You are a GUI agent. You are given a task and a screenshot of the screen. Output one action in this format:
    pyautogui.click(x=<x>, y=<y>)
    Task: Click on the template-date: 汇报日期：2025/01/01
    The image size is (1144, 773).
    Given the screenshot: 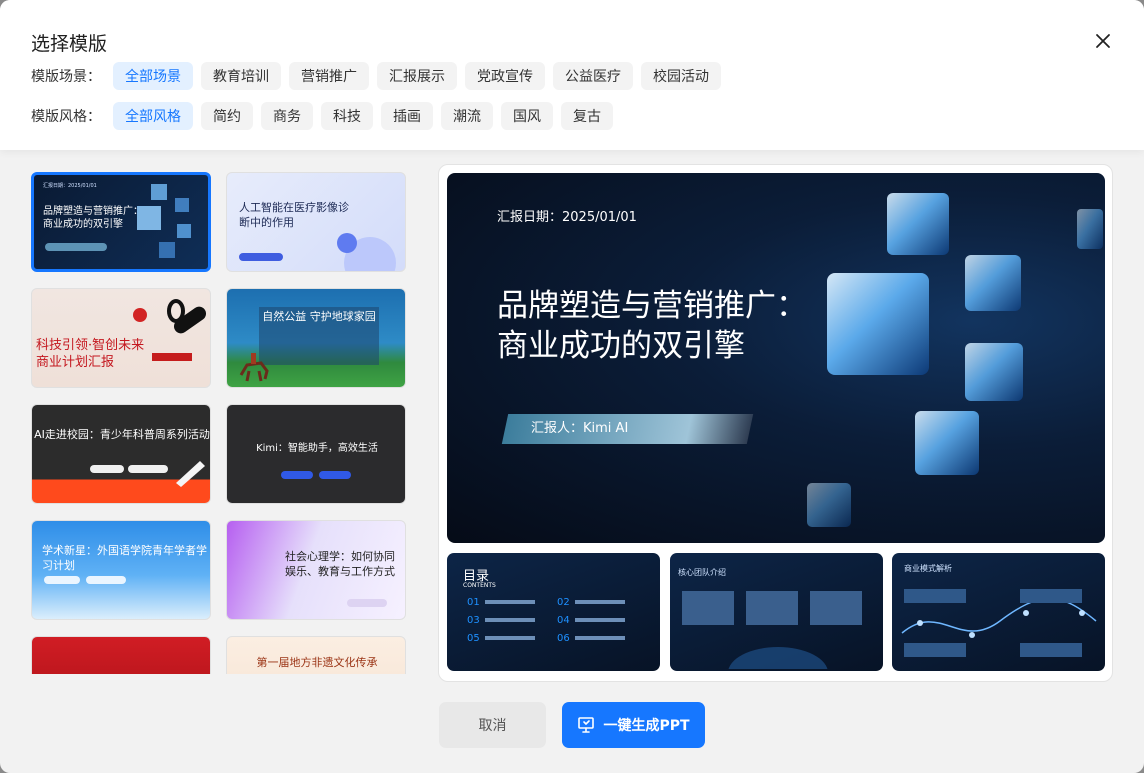 What is the action you would take?
    pyautogui.click(x=70, y=186)
    